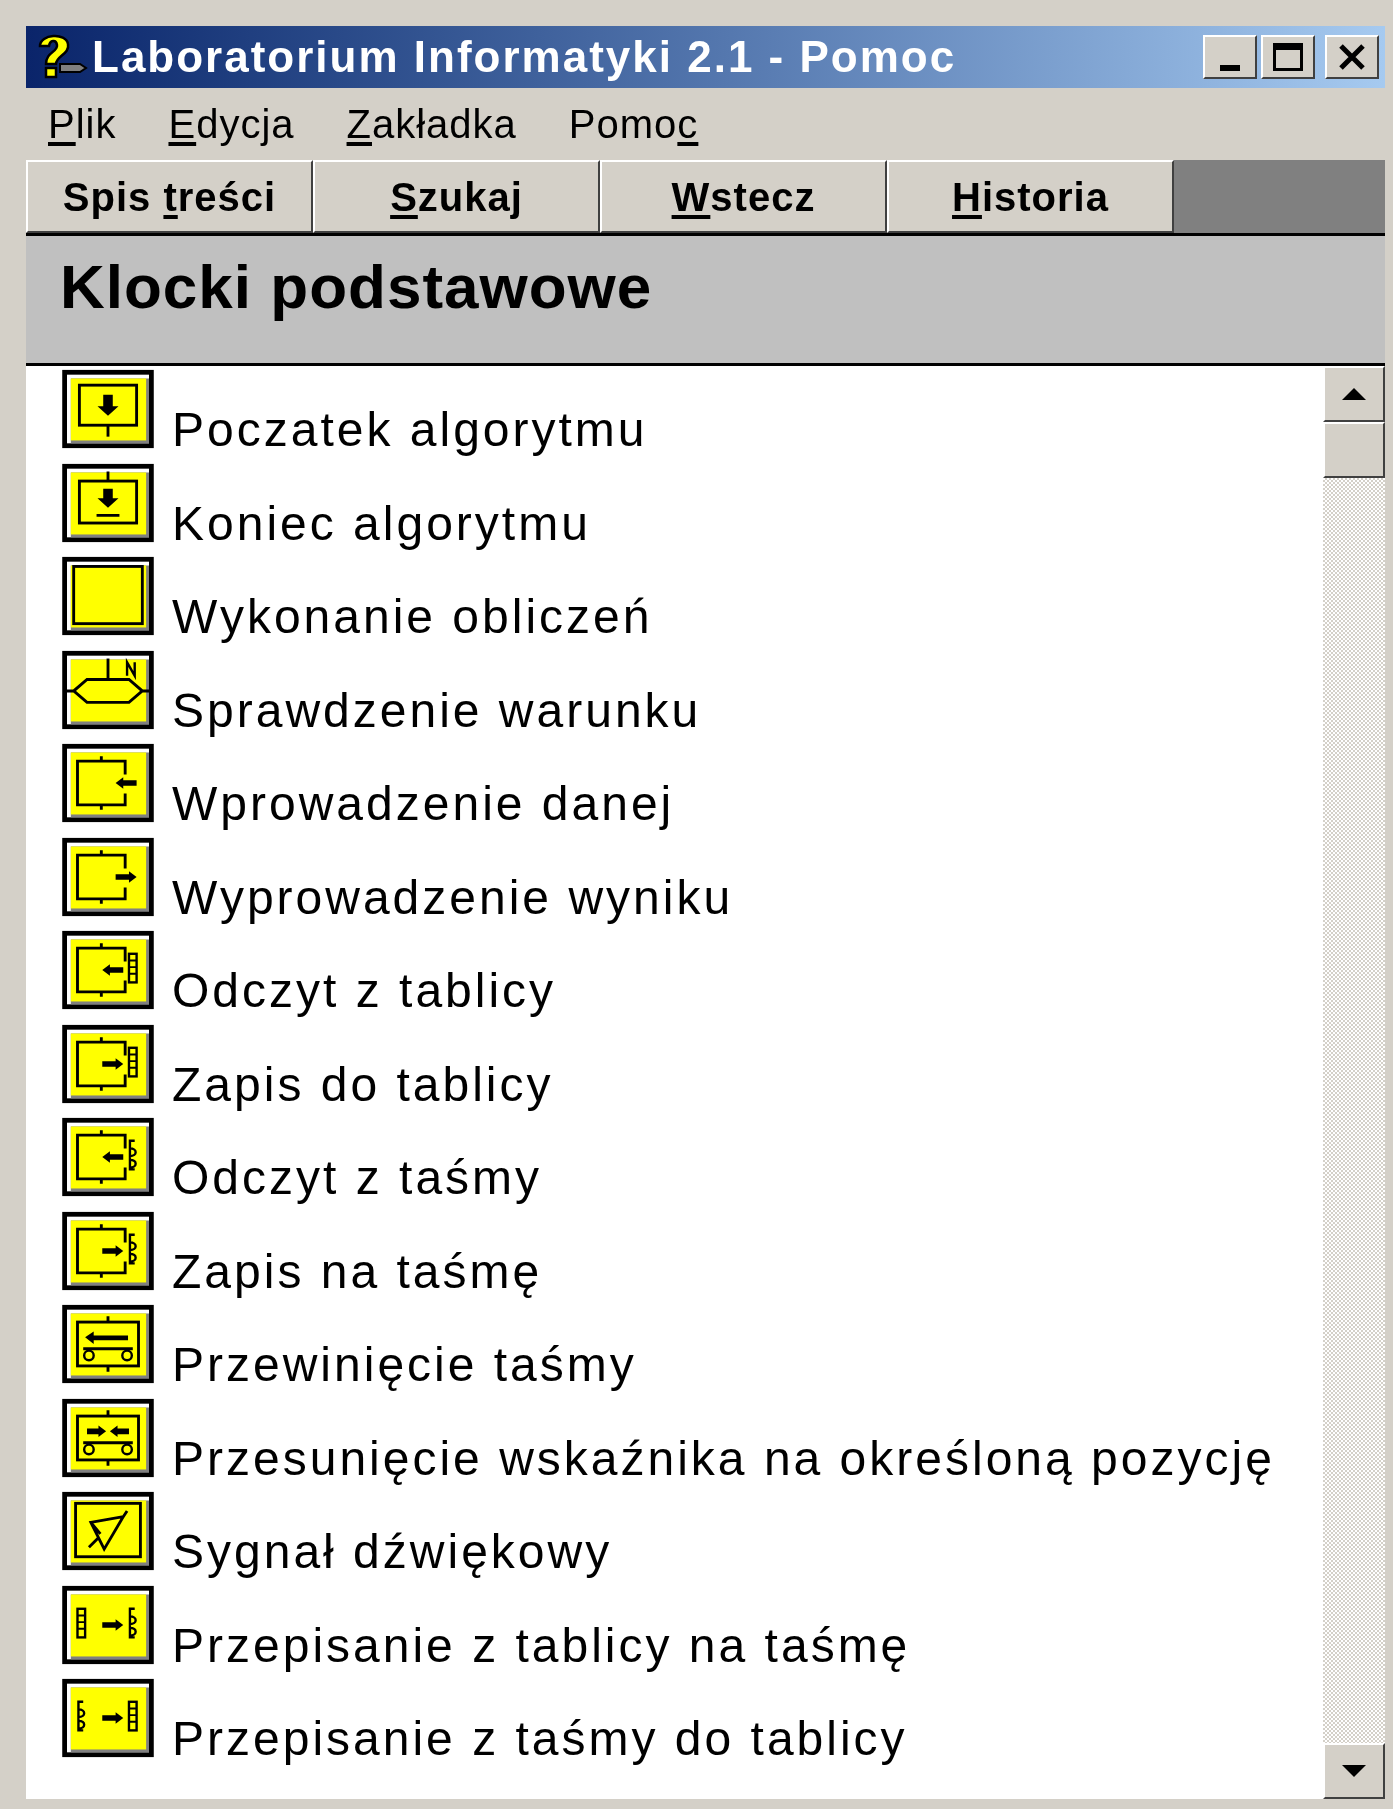  Describe the element at coordinates (404, 1365) in the screenshot. I see `block-label: Przewinięcie taśmy` at that location.